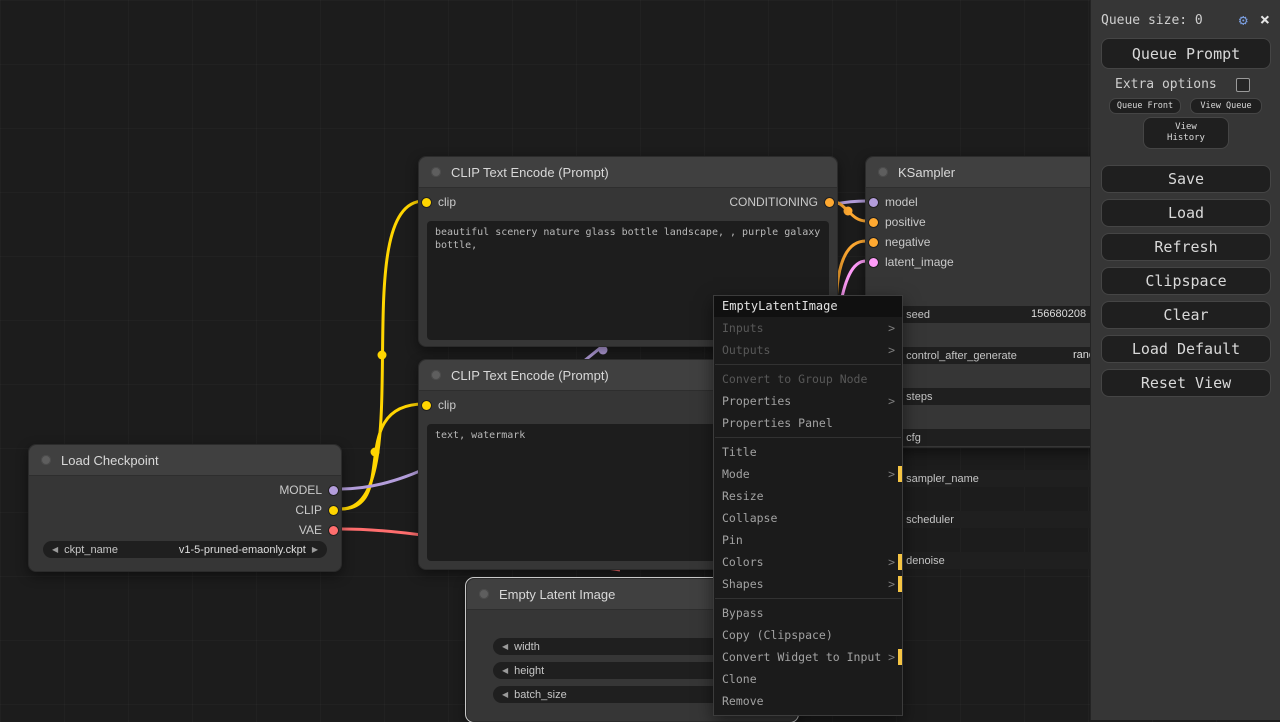  I want to click on menu-item-outputs: Outputs >, so click(808, 350).